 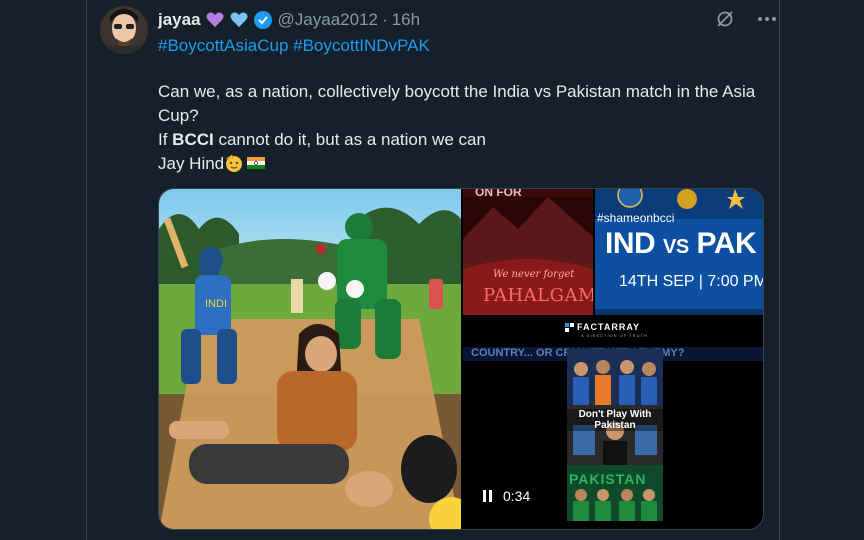 I want to click on pahalgam-subtitle: We never forget, so click(x=534, y=274).